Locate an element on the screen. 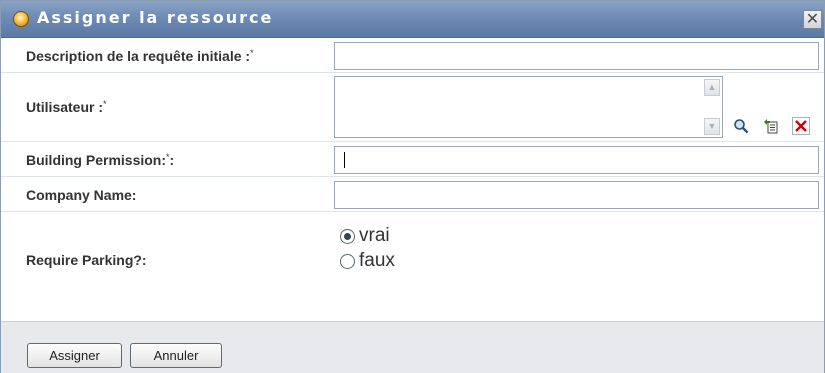 This screenshot has width=825, height=373. radio-label: faux is located at coordinates (377, 260).